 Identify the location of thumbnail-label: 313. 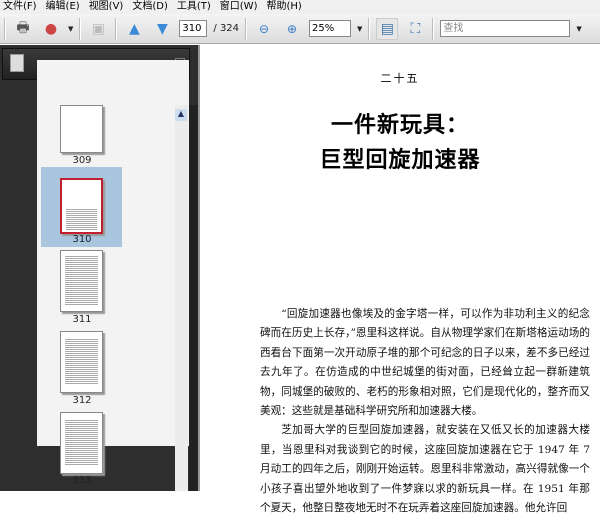
(82, 480).